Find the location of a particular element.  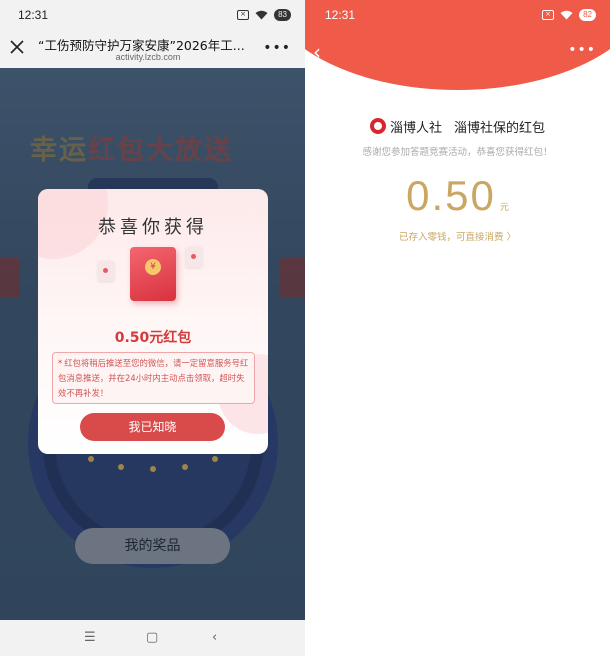

status-bar: 12:31 × 82 is located at coordinates (457, 15).